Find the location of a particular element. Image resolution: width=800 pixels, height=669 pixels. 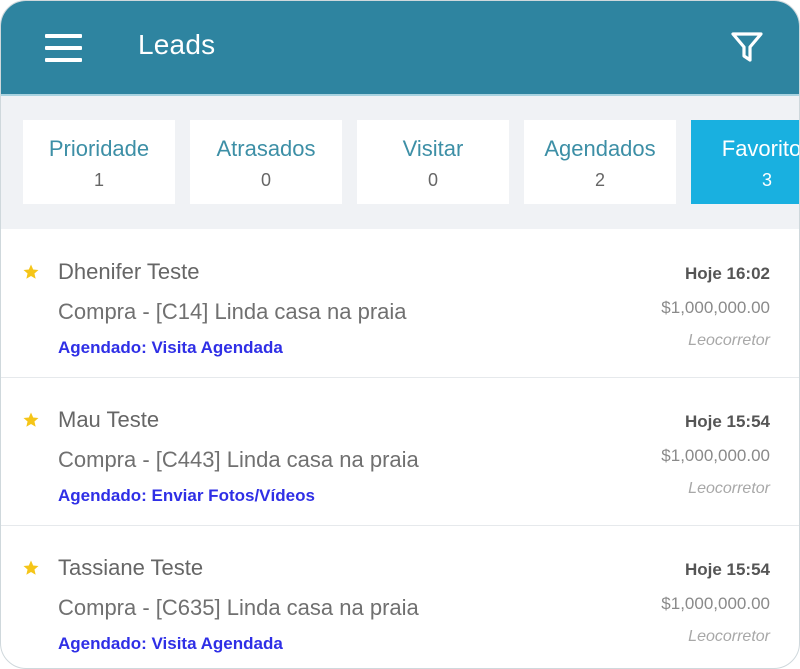

tab-count: 3 is located at coordinates (766, 180).